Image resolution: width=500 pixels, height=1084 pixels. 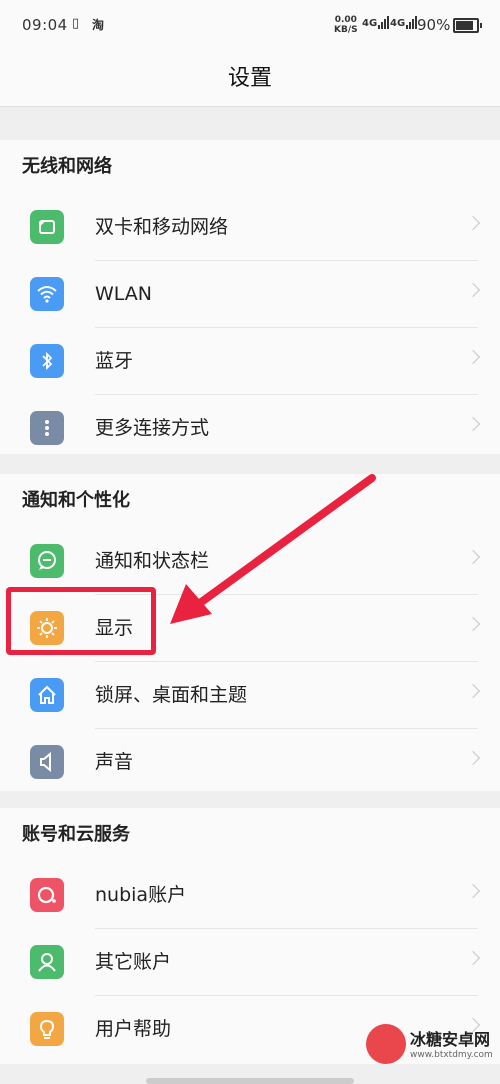 What do you see at coordinates (250, 1081) in the screenshot?
I see `gesture-bar` at bounding box center [250, 1081].